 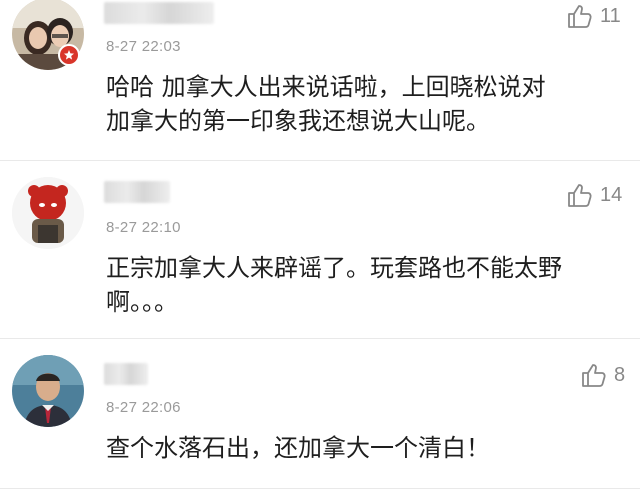 I want to click on like-button: 11, so click(x=593, y=16).